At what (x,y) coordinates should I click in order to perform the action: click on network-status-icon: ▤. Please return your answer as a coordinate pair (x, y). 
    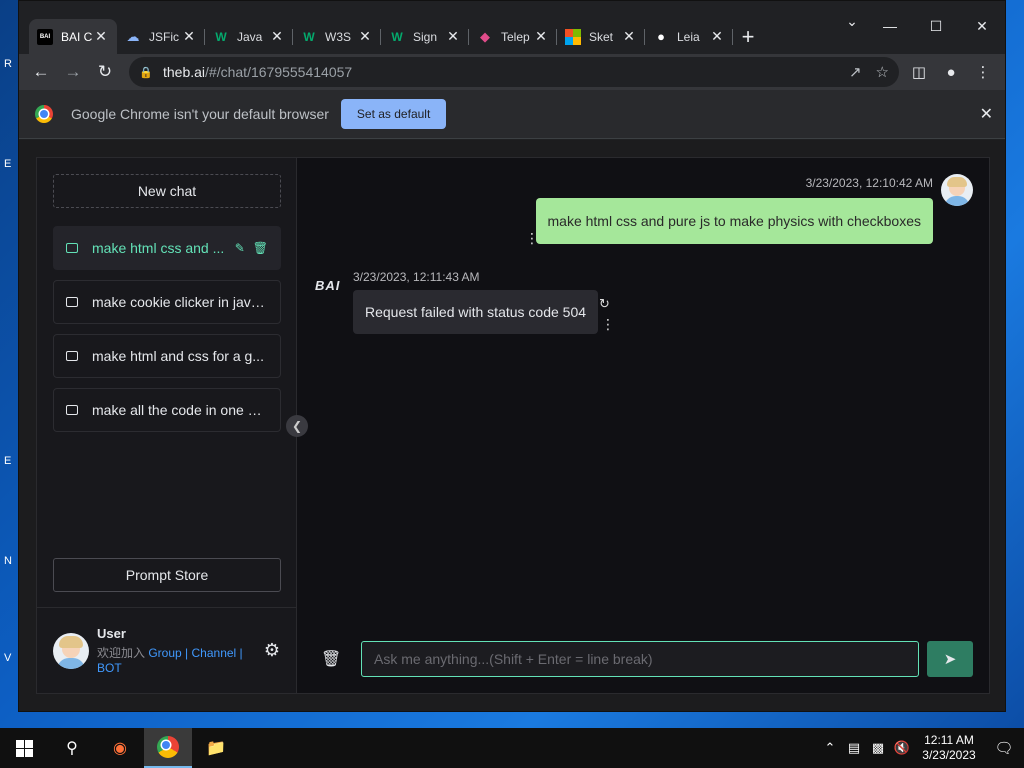
    Looking at the image, I should click on (854, 748).